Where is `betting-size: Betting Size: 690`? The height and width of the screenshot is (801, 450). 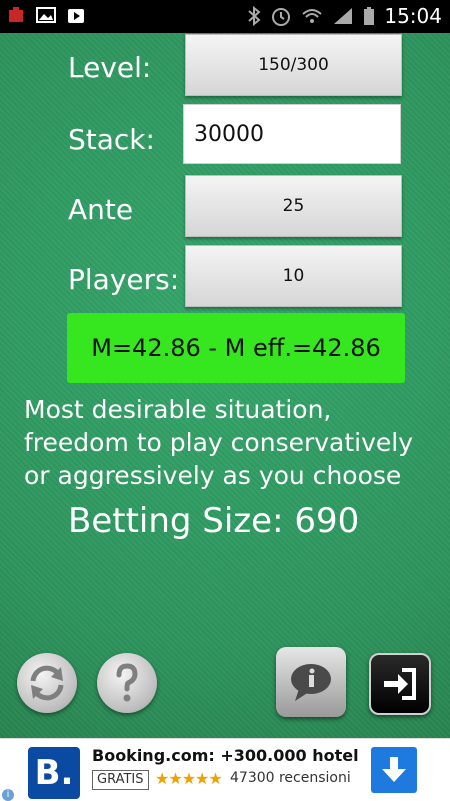
betting-size: Betting Size: 690 is located at coordinates (214, 521).